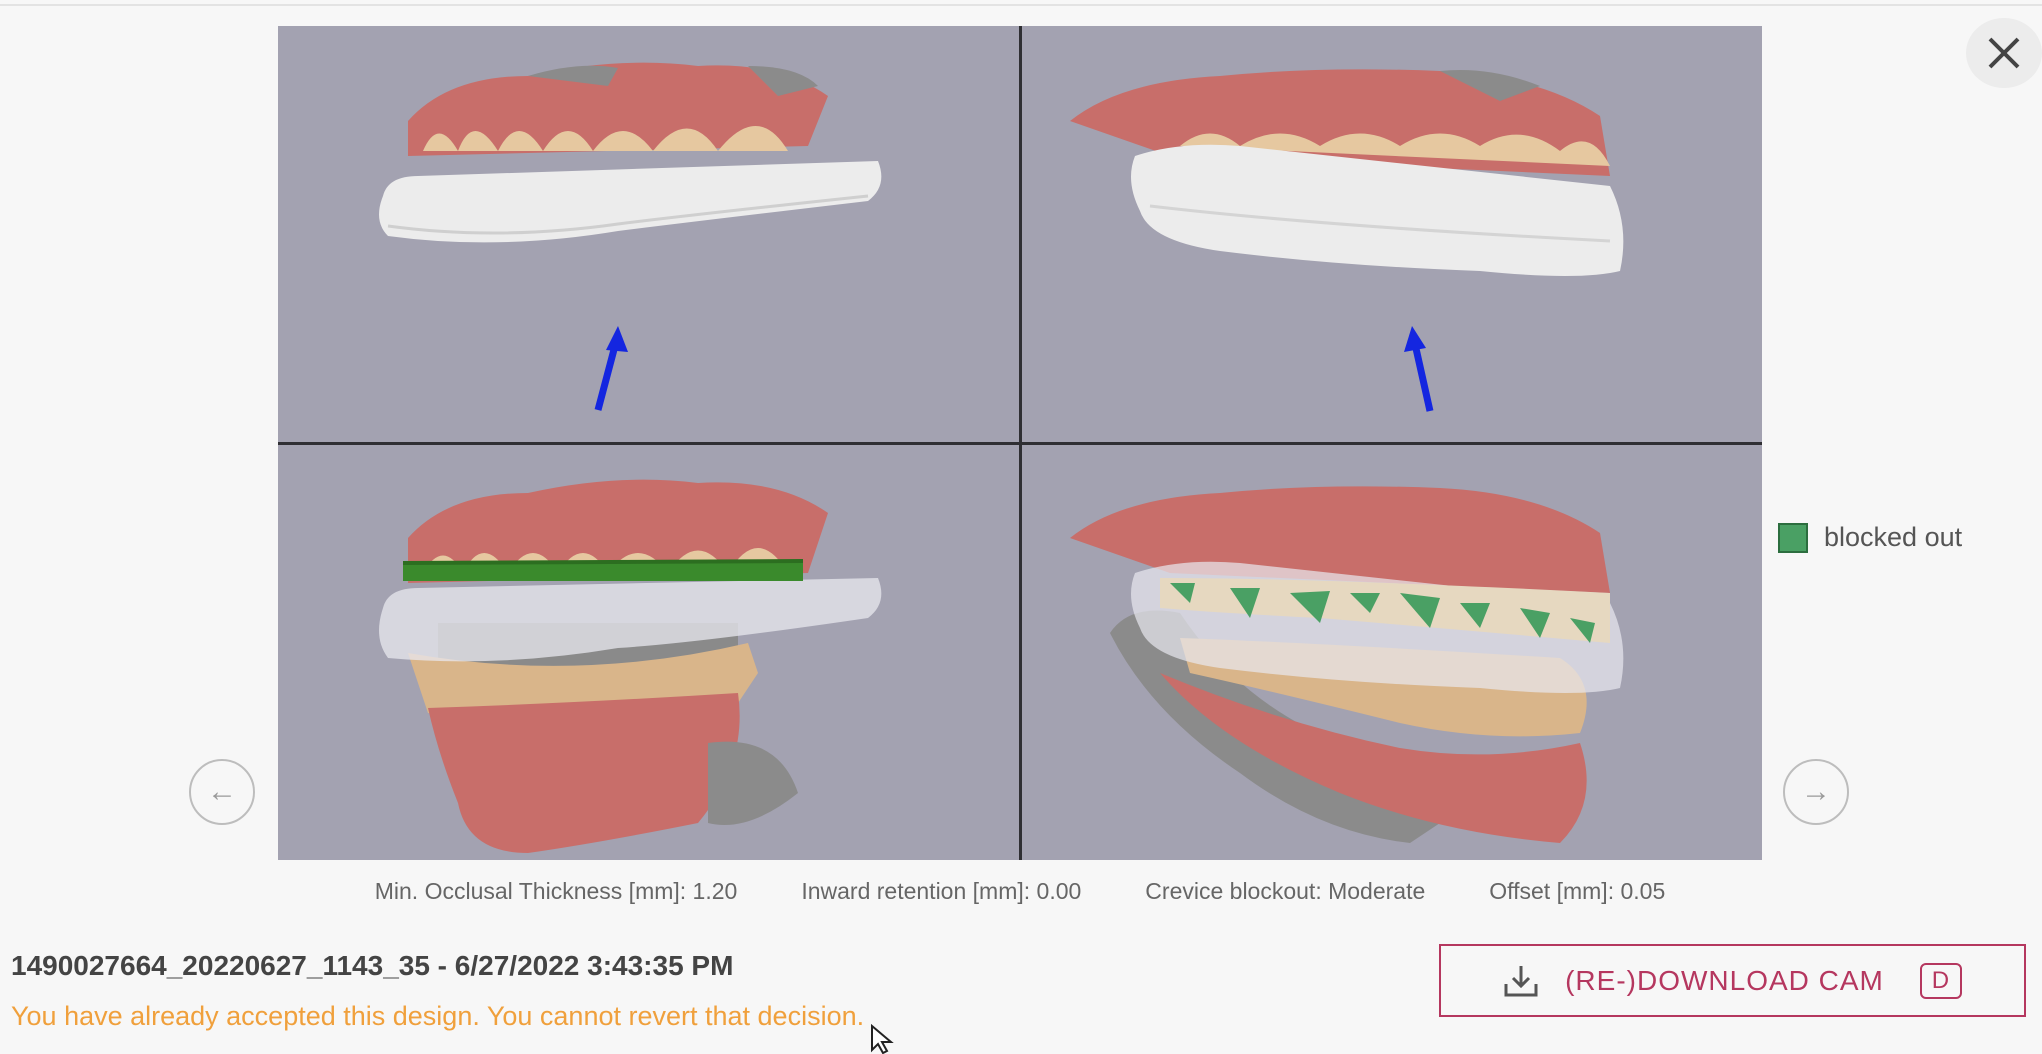 The width and height of the screenshot is (2042, 1054). Describe the element at coordinates (1893, 537) in the screenshot. I see `legend-label: blocked out` at that location.